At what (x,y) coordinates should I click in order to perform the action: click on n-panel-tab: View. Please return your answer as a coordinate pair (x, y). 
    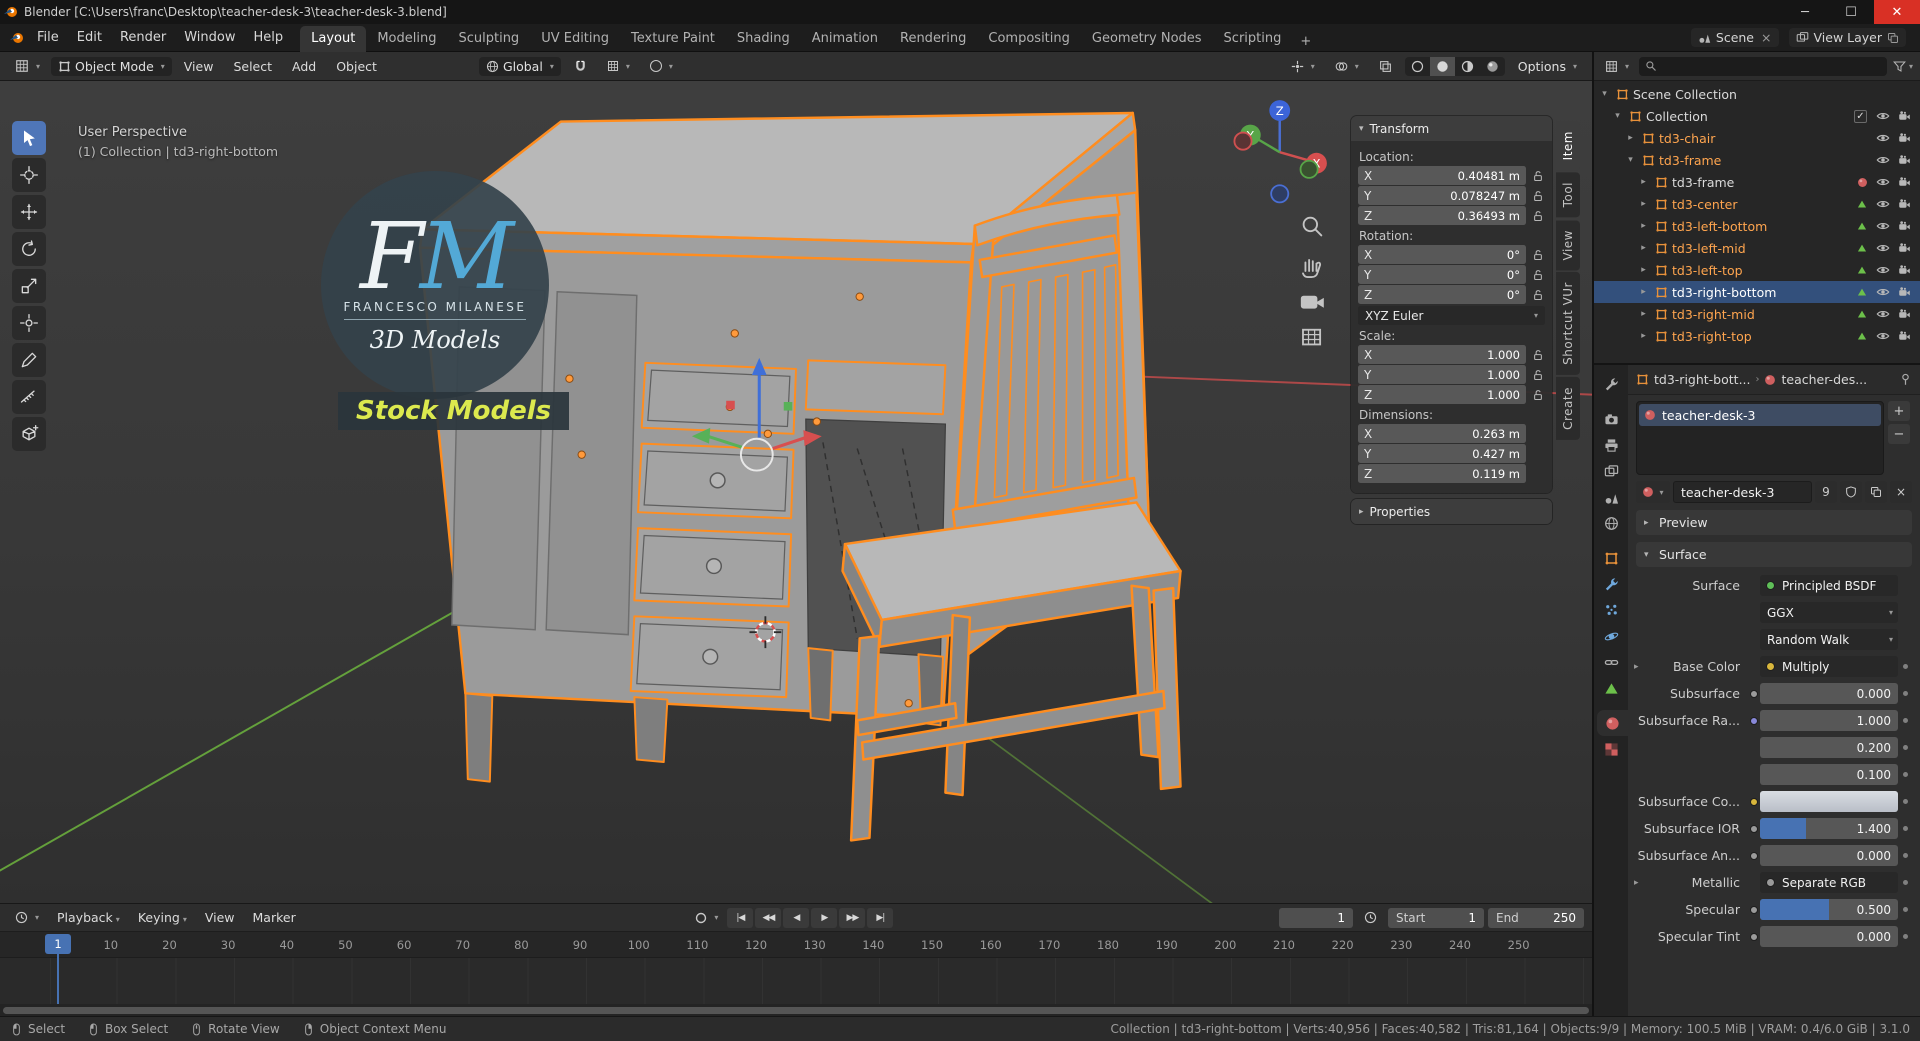
    Looking at the image, I should click on (1568, 245).